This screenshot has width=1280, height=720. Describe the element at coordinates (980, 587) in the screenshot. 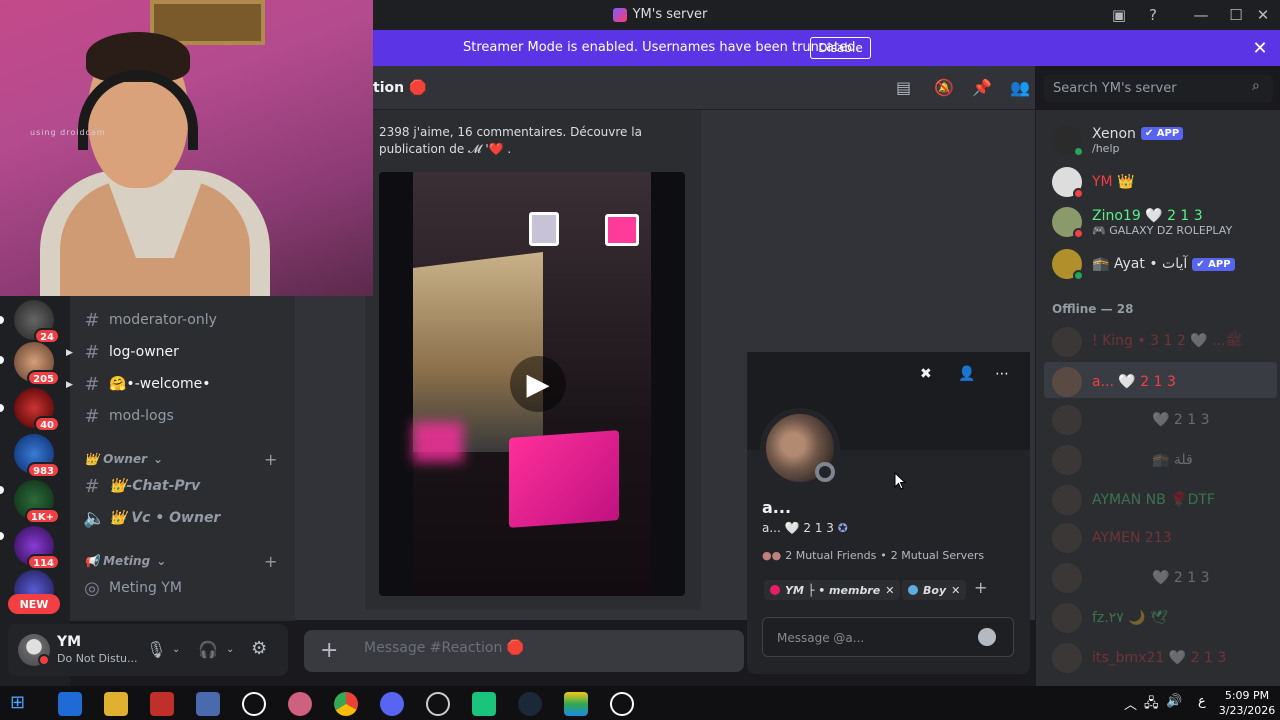

I see `add-role-icon: +` at that location.